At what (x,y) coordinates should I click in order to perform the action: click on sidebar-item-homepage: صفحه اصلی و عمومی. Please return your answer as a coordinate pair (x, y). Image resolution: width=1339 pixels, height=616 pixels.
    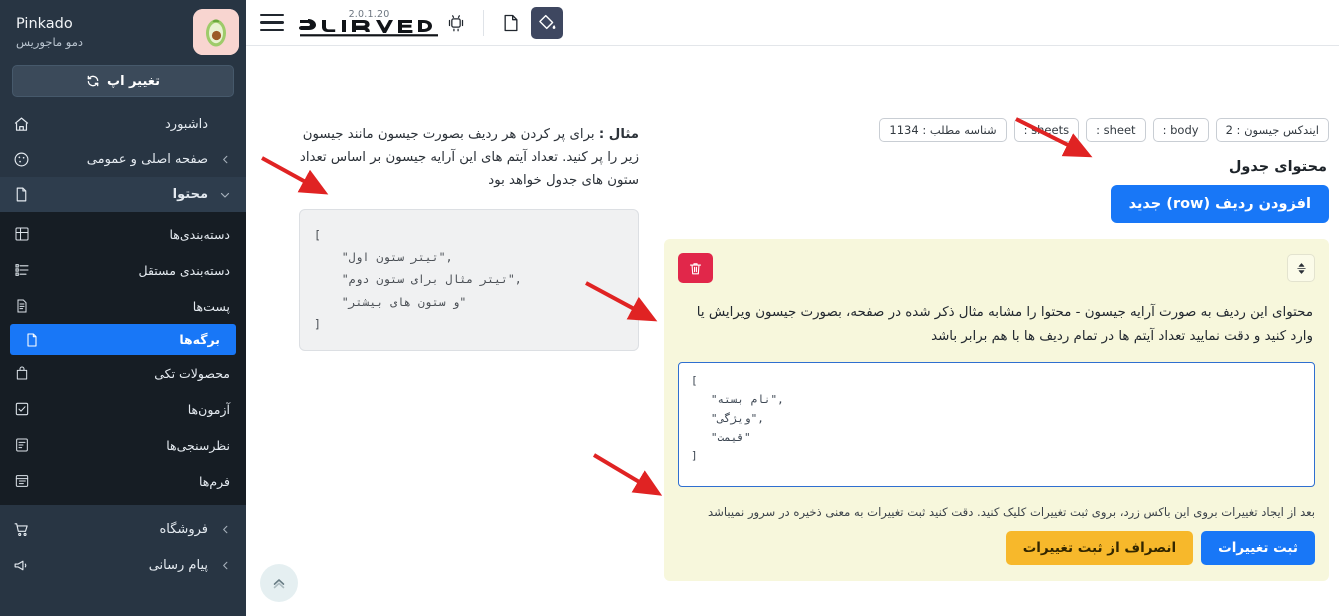
    Looking at the image, I should click on (123, 159).